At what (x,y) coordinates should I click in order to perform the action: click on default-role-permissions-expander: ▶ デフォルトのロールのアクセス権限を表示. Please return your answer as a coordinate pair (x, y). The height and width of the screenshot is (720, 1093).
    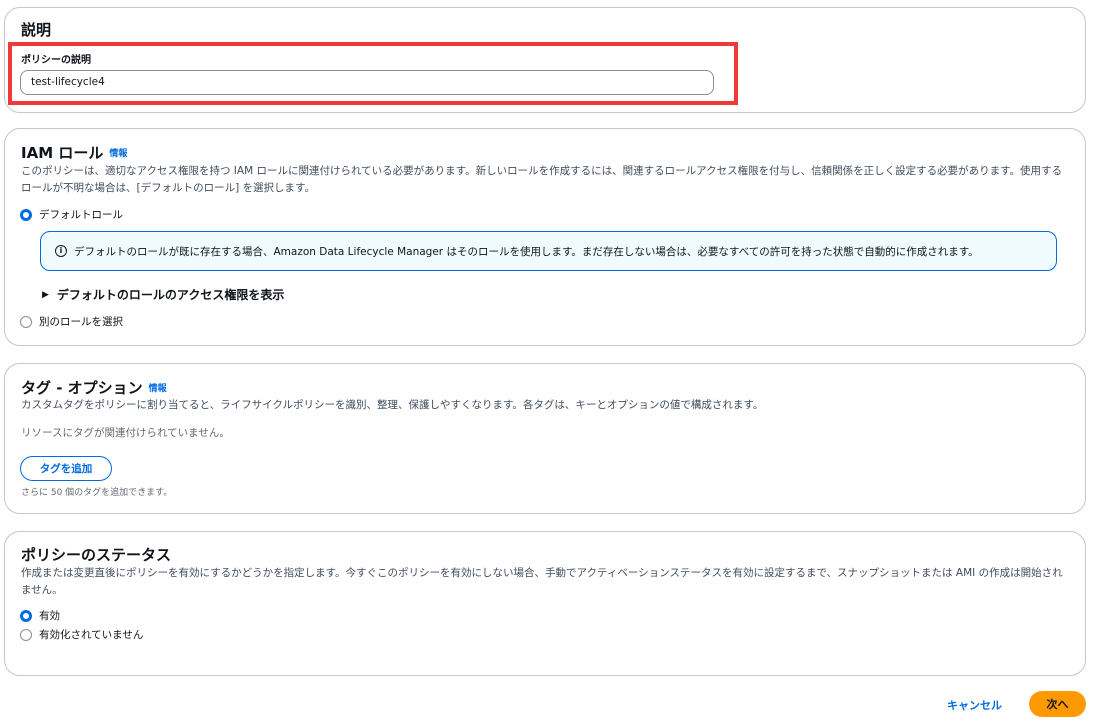
    Looking at the image, I should click on (163, 294).